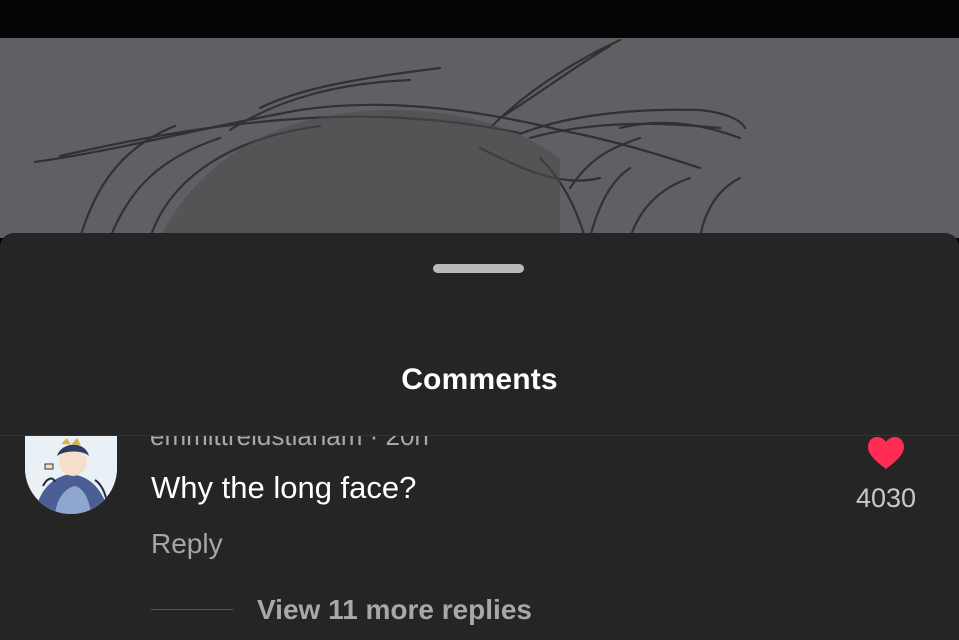  Describe the element at coordinates (886, 498) in the screenshot. I see `like-count: 4030` at that location.